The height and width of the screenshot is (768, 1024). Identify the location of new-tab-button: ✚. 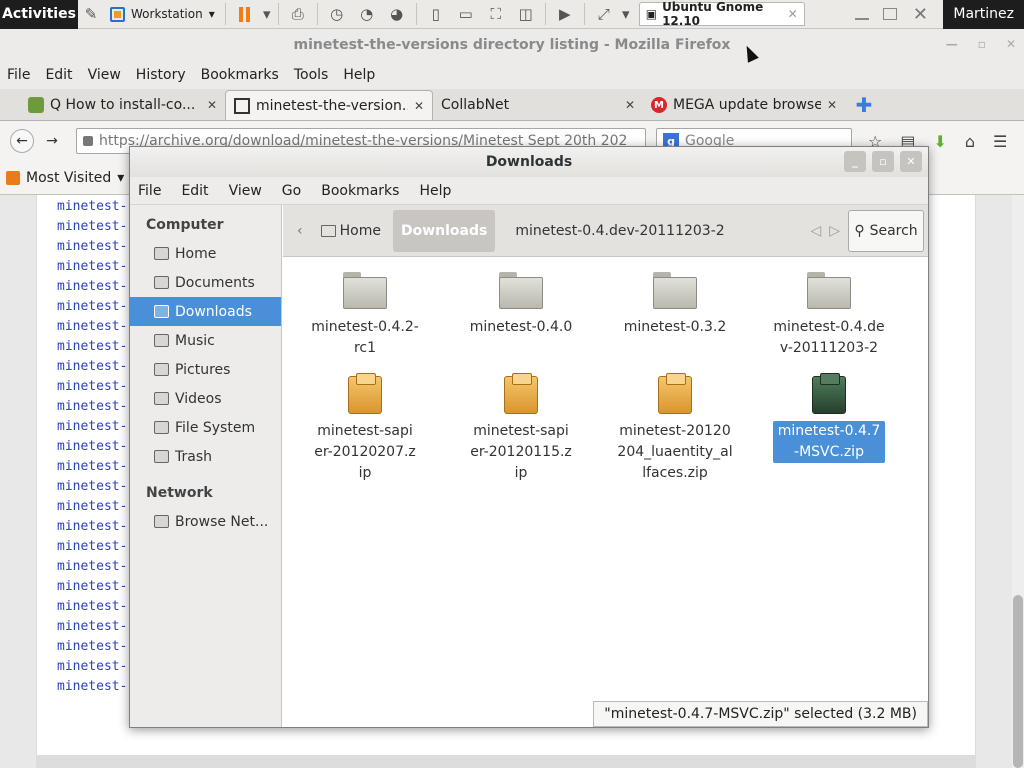
(864, 105).